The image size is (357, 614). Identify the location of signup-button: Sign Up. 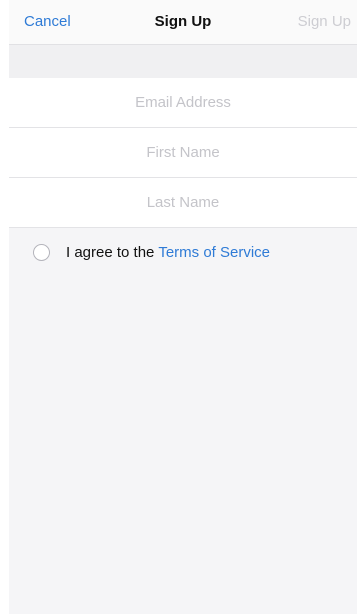
(324, 21).